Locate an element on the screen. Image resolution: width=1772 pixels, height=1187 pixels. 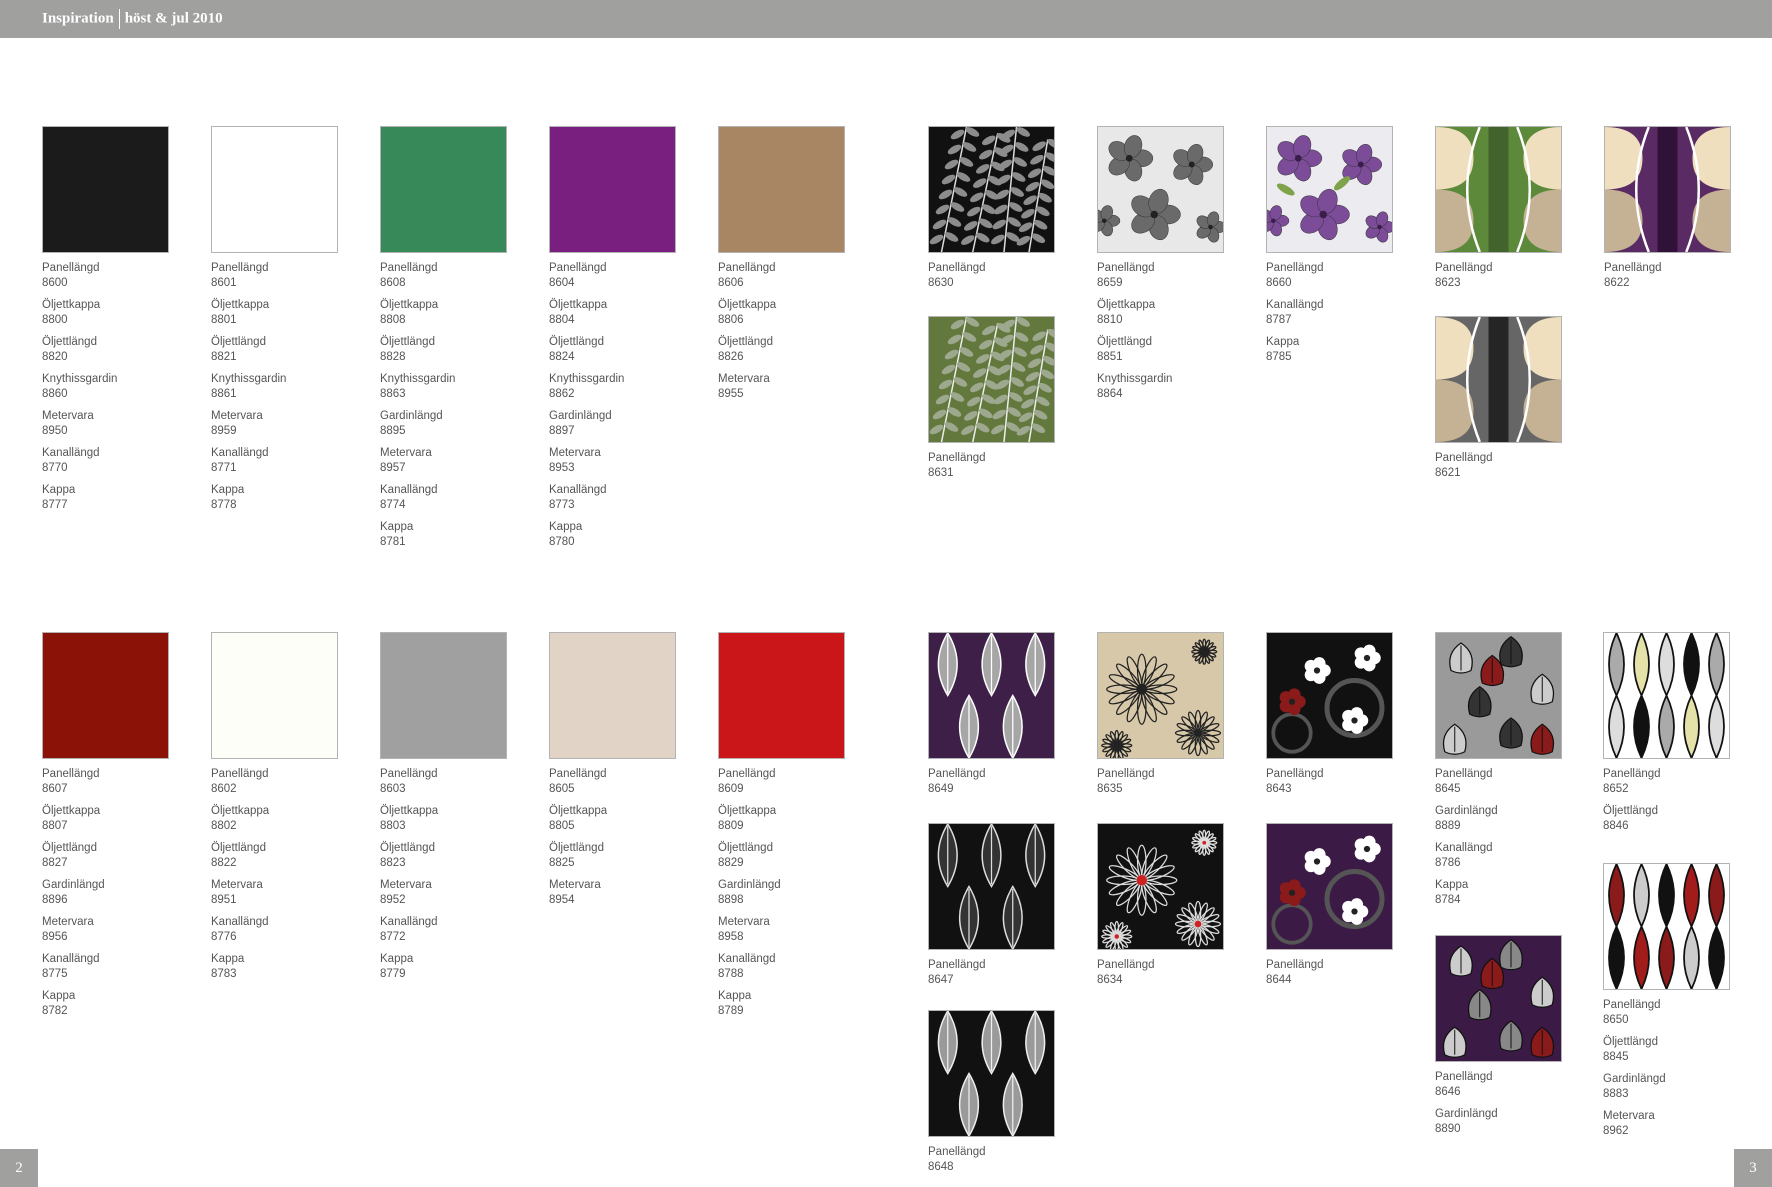
product-code: 8778 is located at coordinates (224, 504).